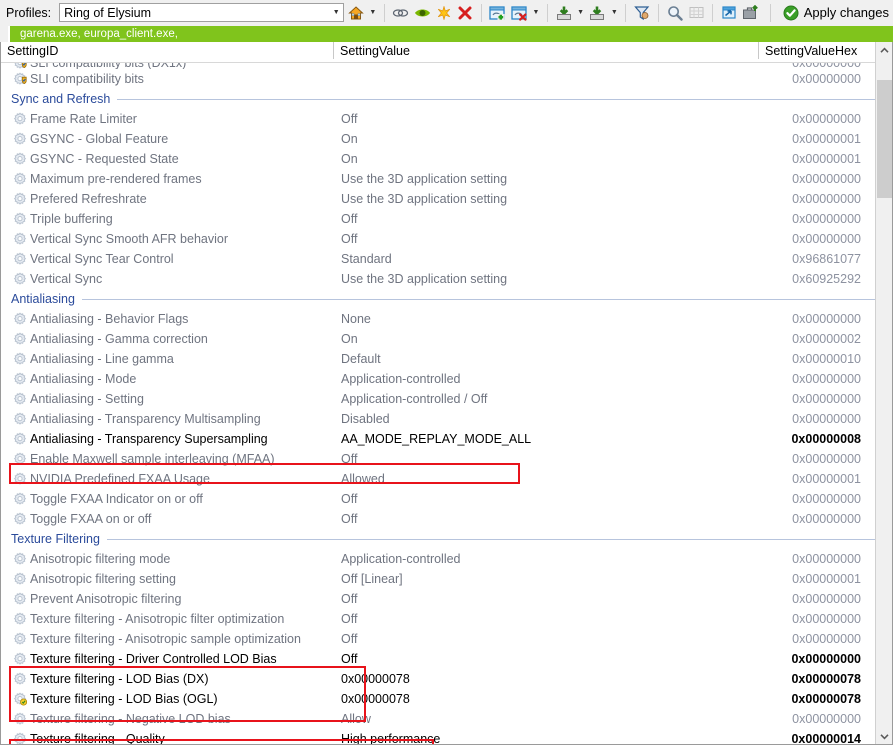 The width and height of the screenshot is (893, 755). What do you see at coordinates (167, 51) in the screenshot?
I see `column-header-settingid: SettingID` at bounding box center [167, 51].